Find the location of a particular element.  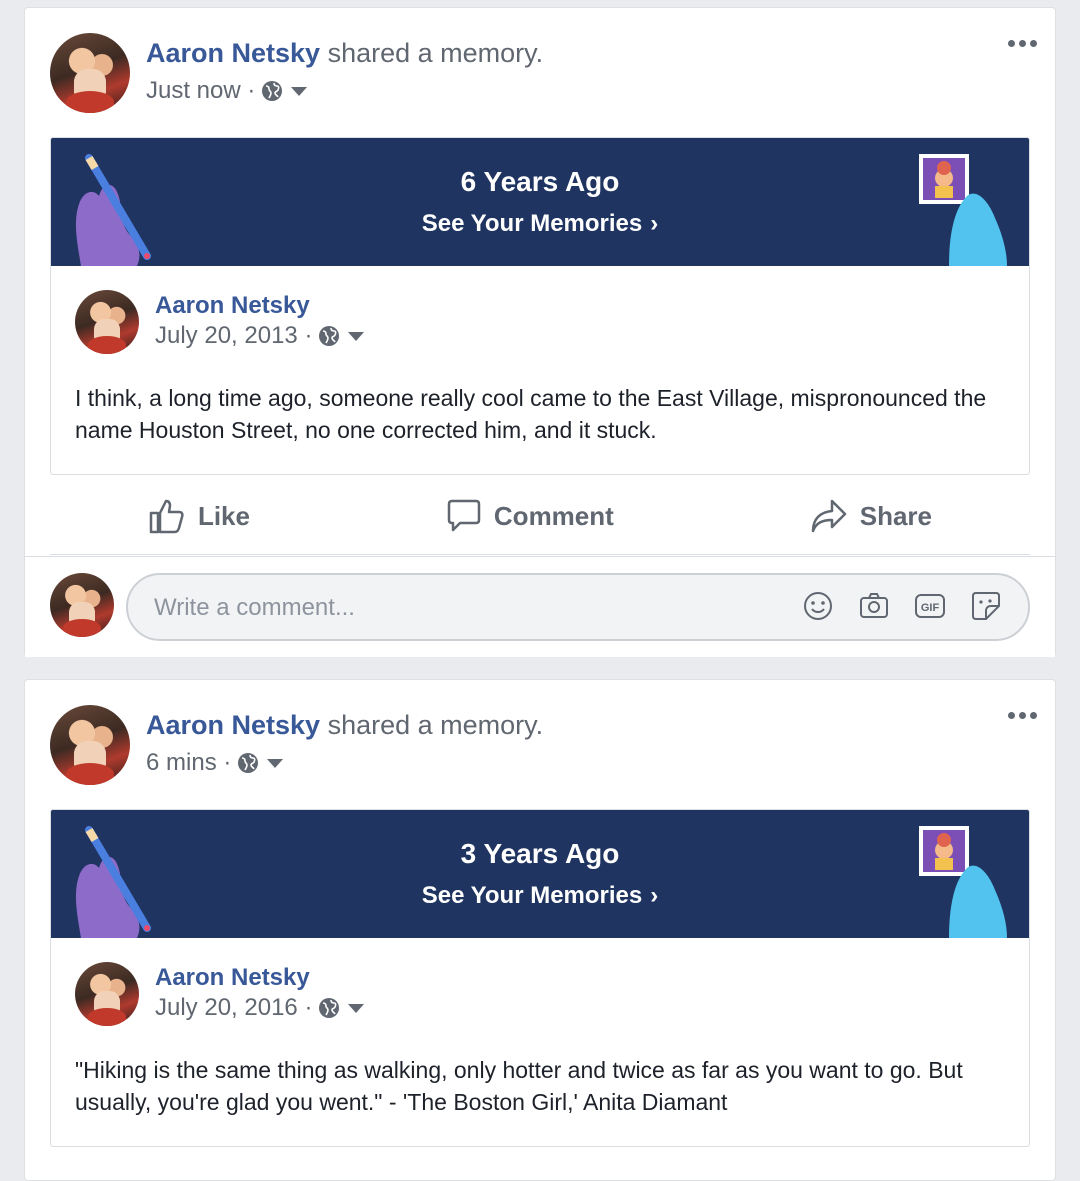

post-timestamp: Just now is located at coordinates (193, 91).